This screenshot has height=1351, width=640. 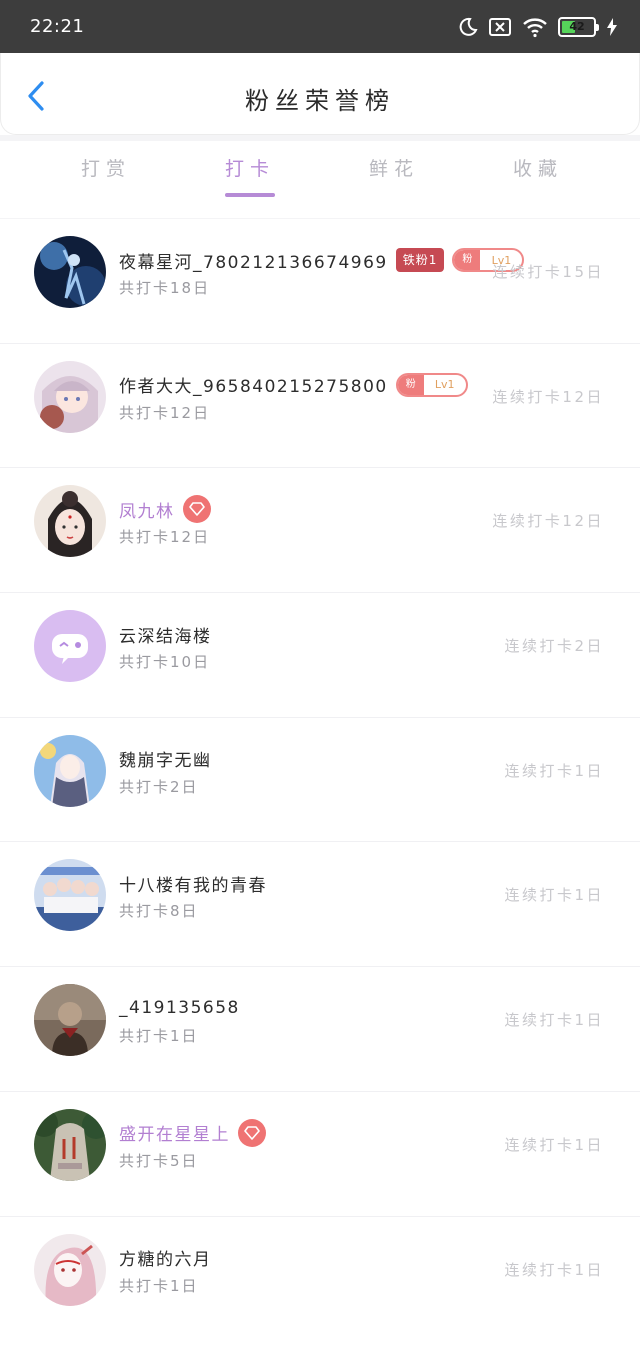 I want to click on wifi-icon, so click(x=535, y=28).